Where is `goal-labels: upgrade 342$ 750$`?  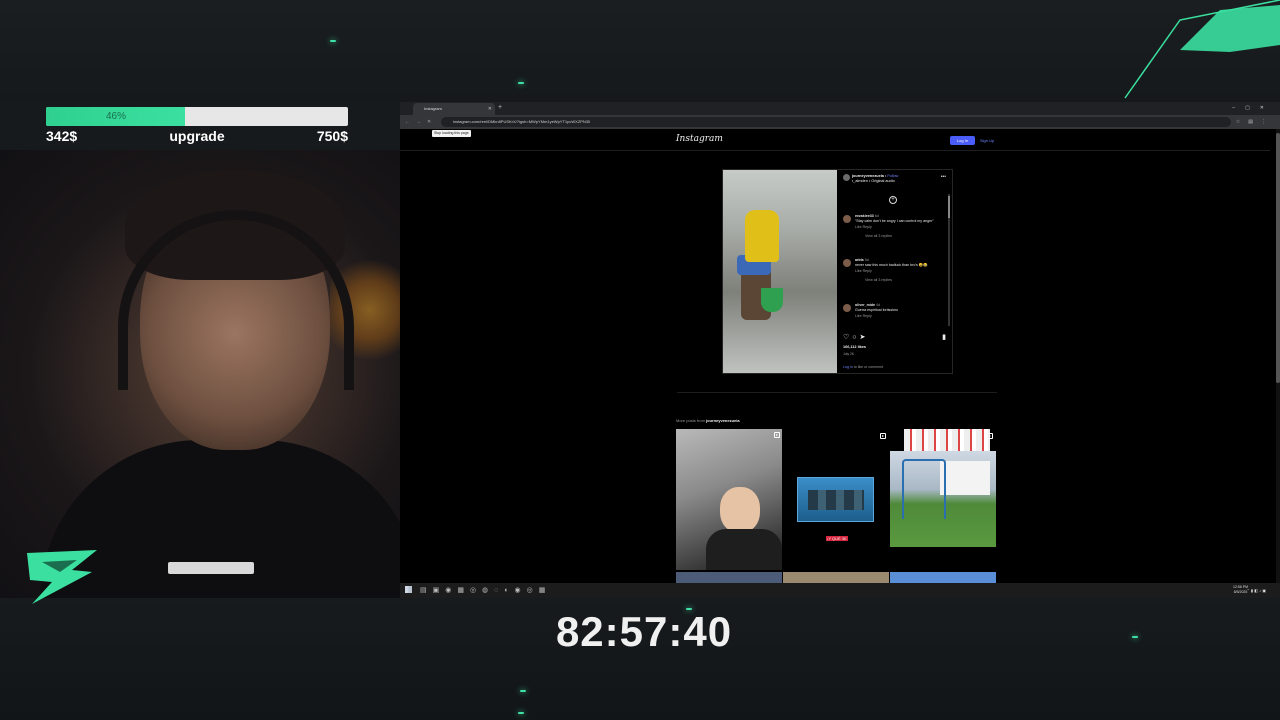
goal-labels: upgrade 342$ 750$ is located at coordinates (197, 137).